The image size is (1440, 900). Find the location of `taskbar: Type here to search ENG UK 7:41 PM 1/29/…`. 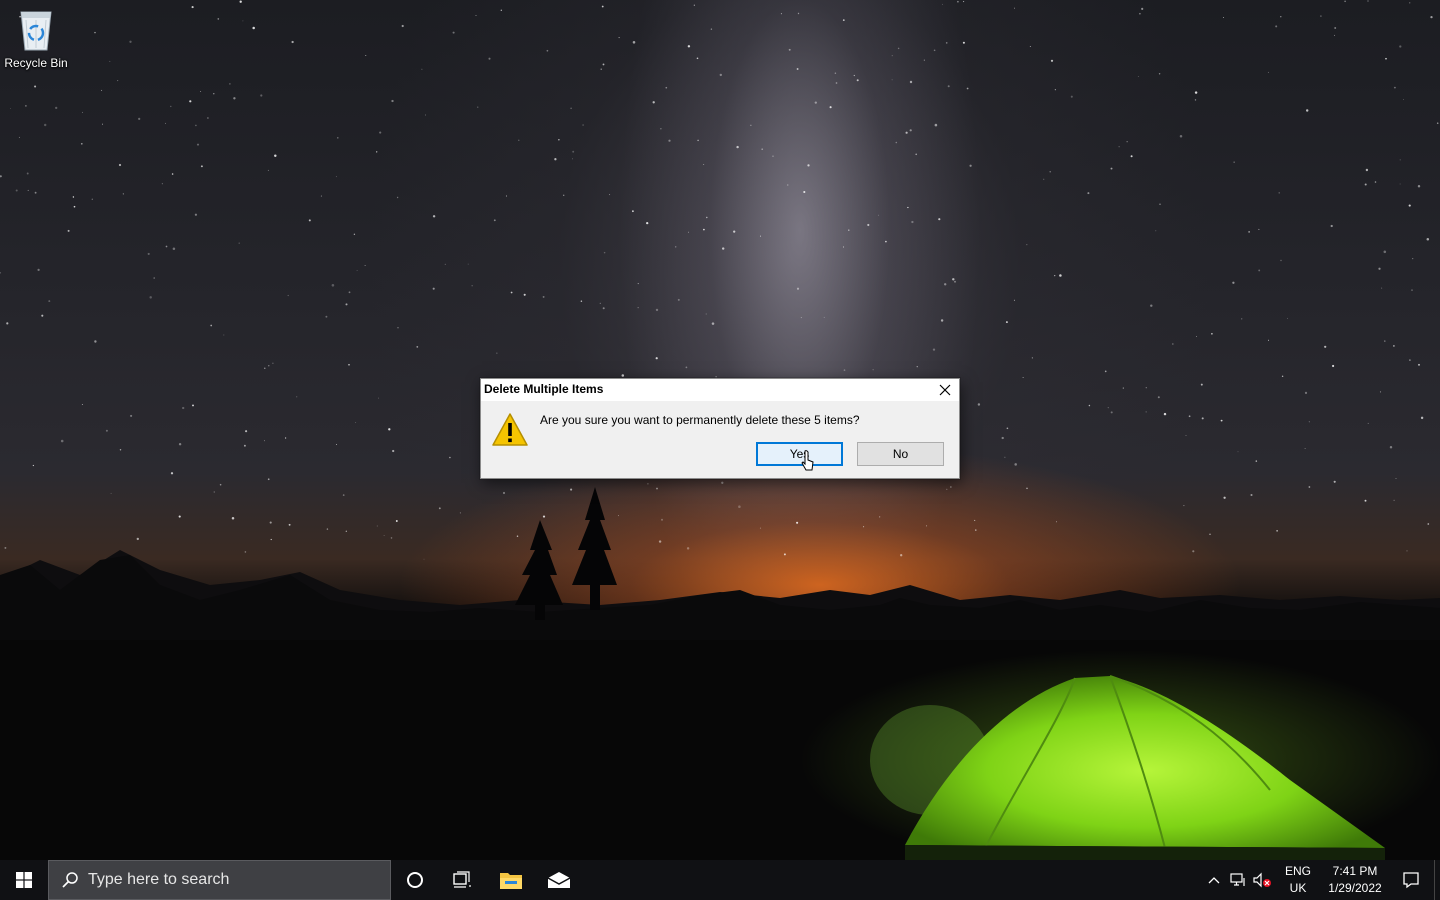

taskbar: Type here to search ENG UK 7:41 PM 1/29/… is located at coordinates (720, 880).